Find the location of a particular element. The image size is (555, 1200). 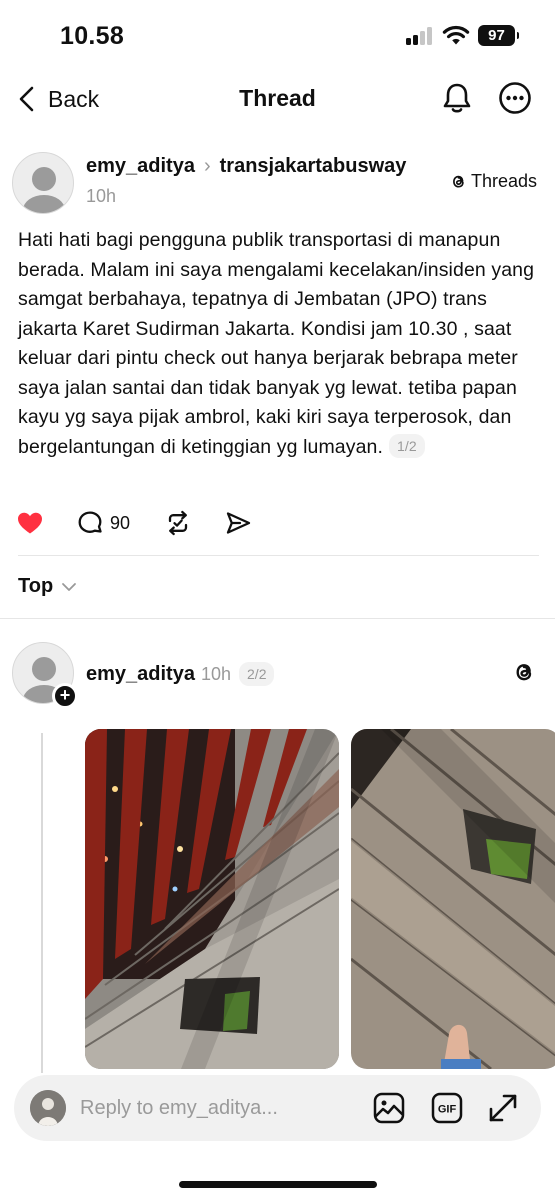

chevron-left-icon is located at coordinates (26, 99).